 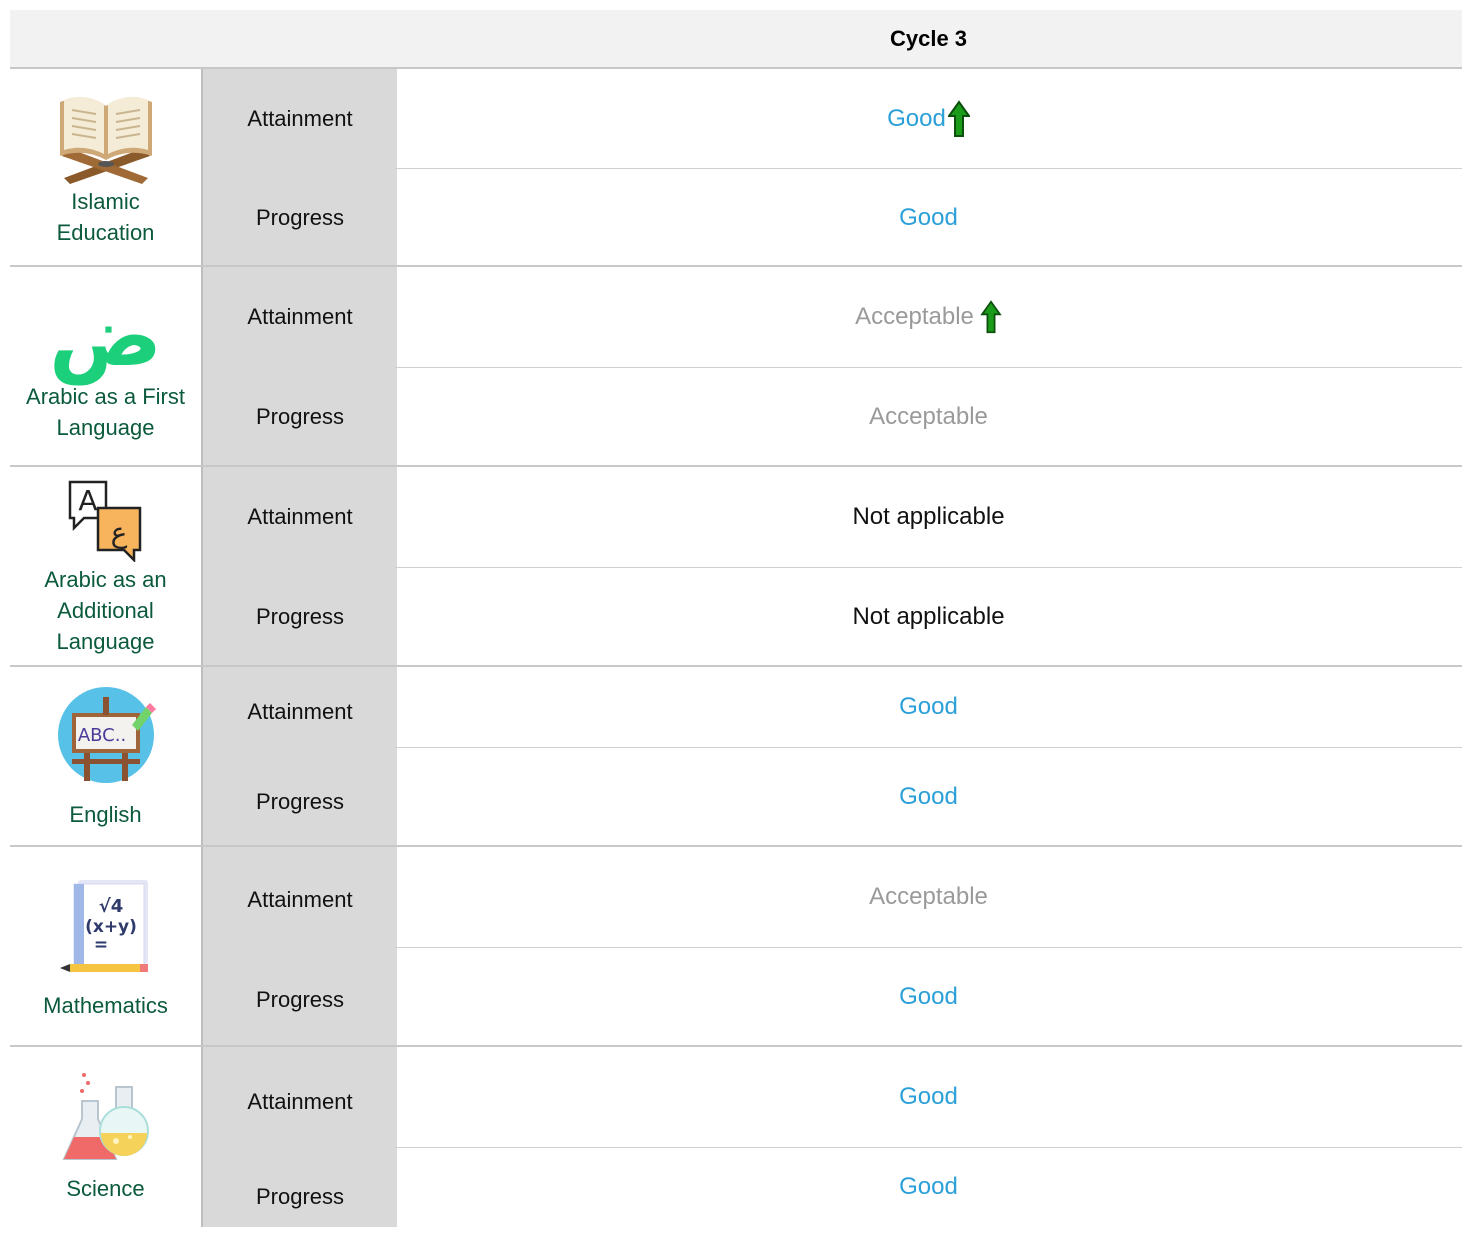 What do you see at coordinates (105, 140) in the screenshot?
I see `quran-book-icon` at bounding box center [105, 140].